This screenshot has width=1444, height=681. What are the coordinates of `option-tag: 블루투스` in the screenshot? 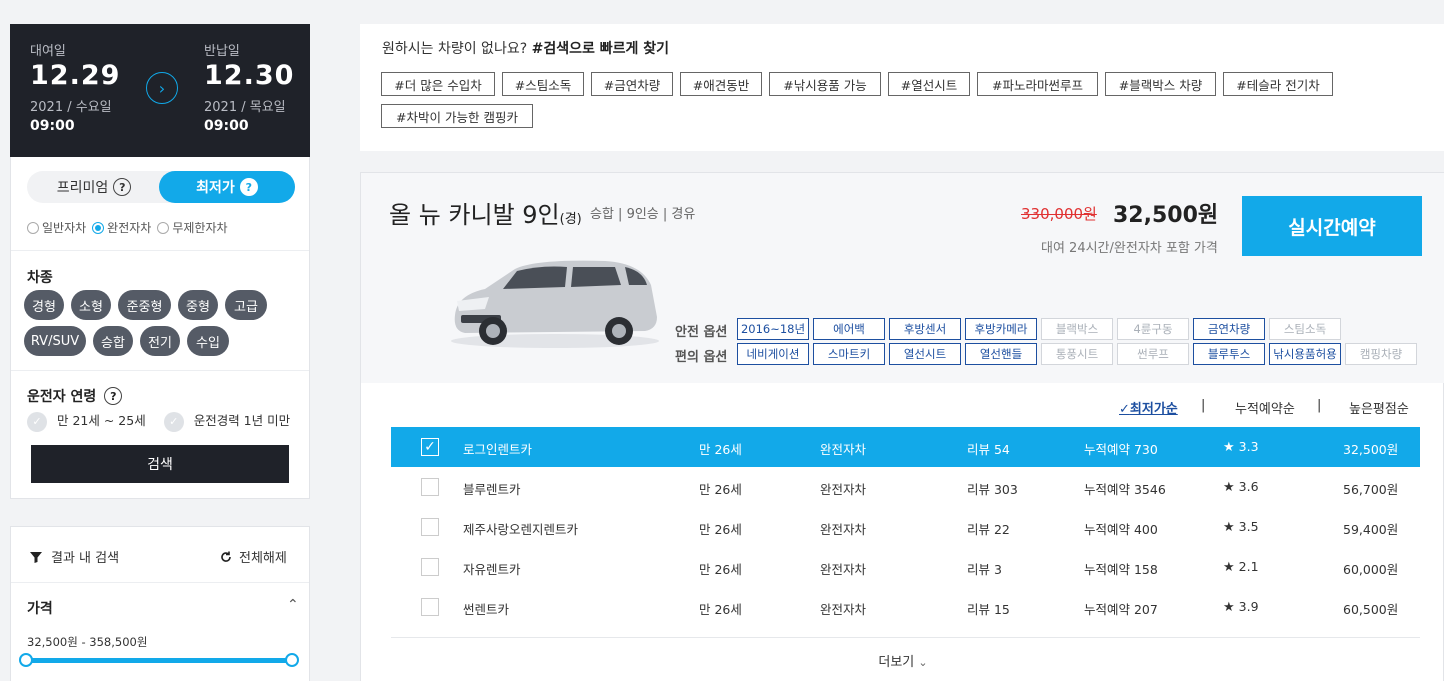 It's located at (1229, 354).